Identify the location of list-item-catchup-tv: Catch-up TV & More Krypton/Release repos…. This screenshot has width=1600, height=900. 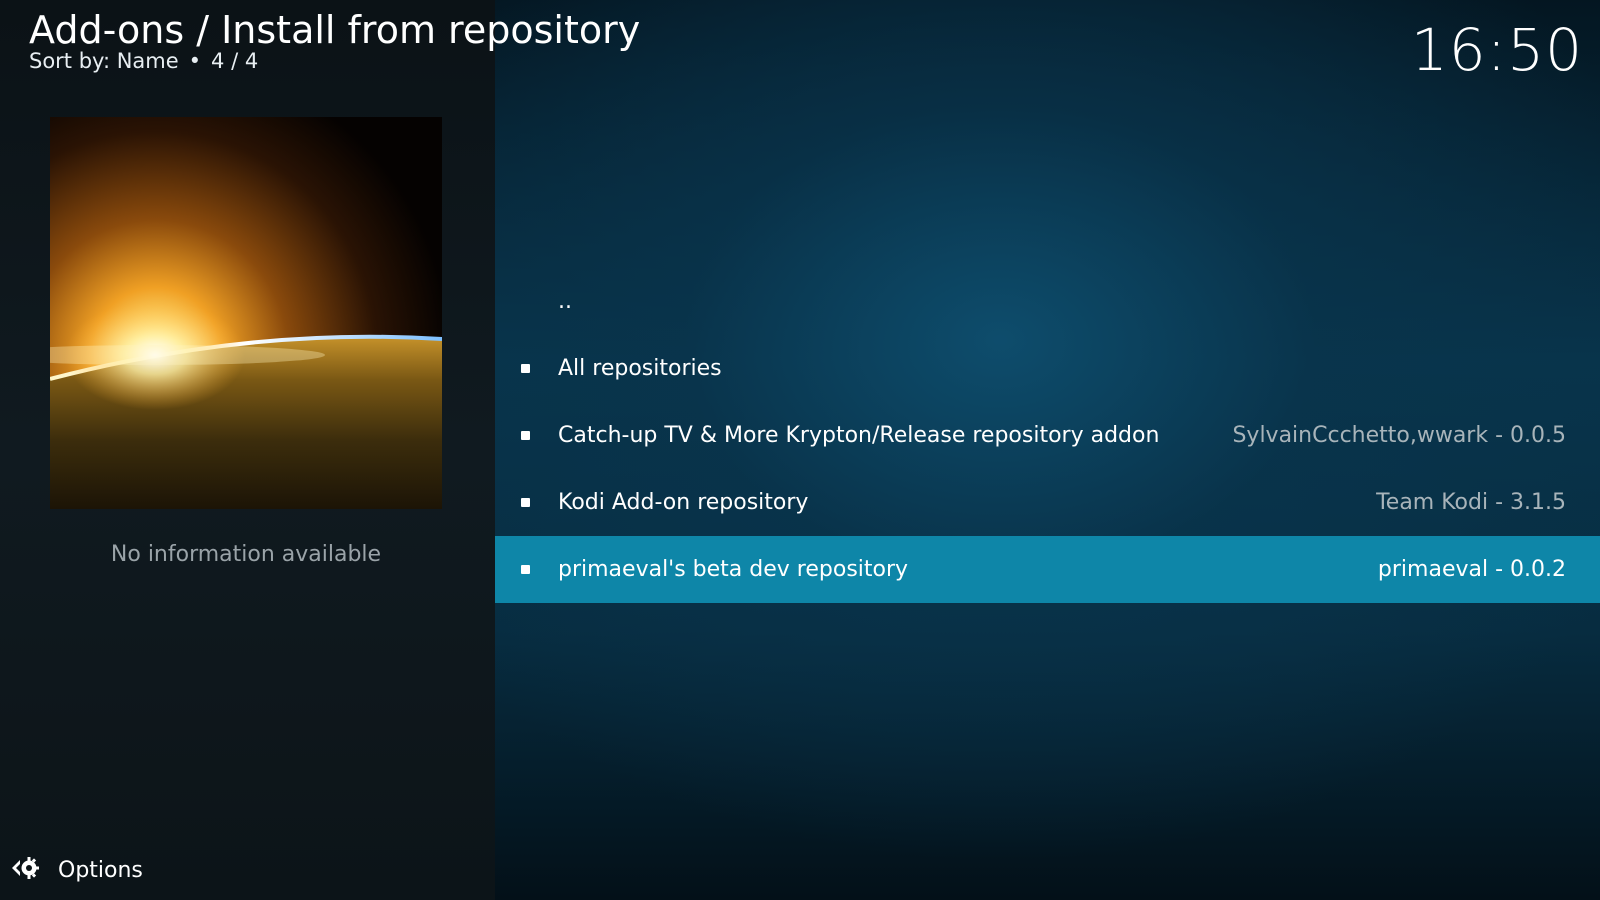
(1047, 435).